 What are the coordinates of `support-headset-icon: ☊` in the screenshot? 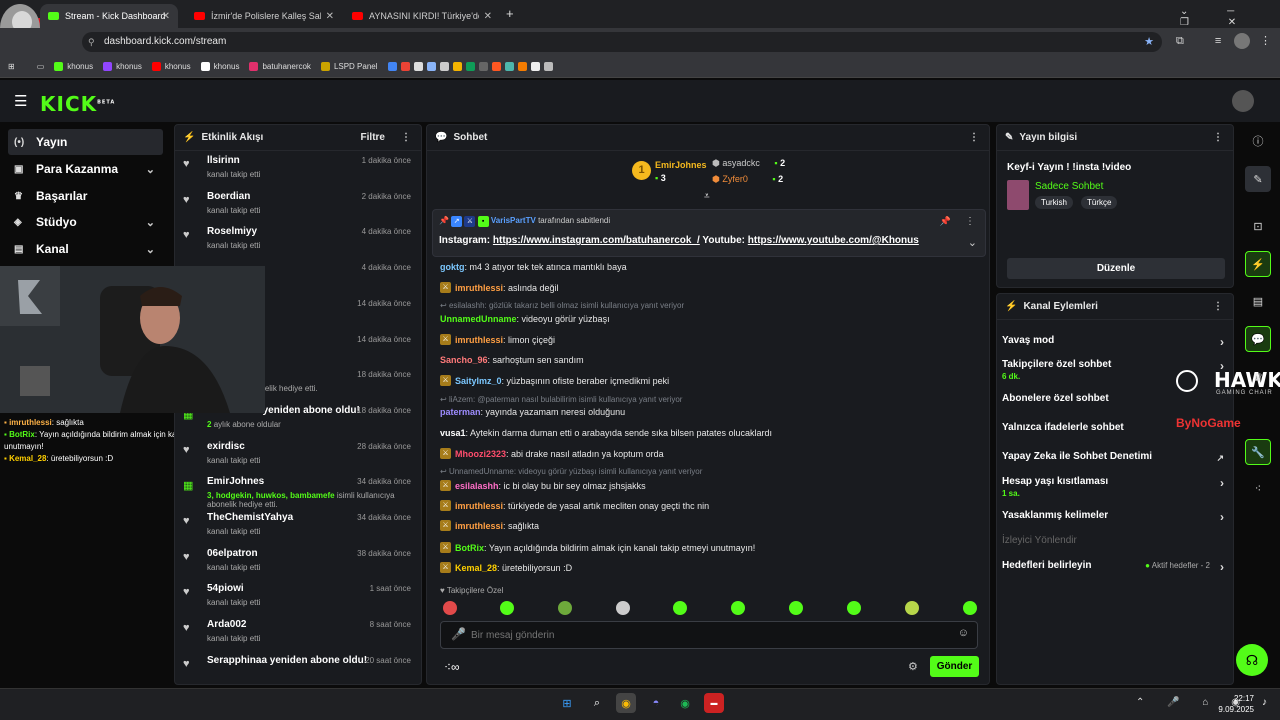 It's located at (1252, 660).